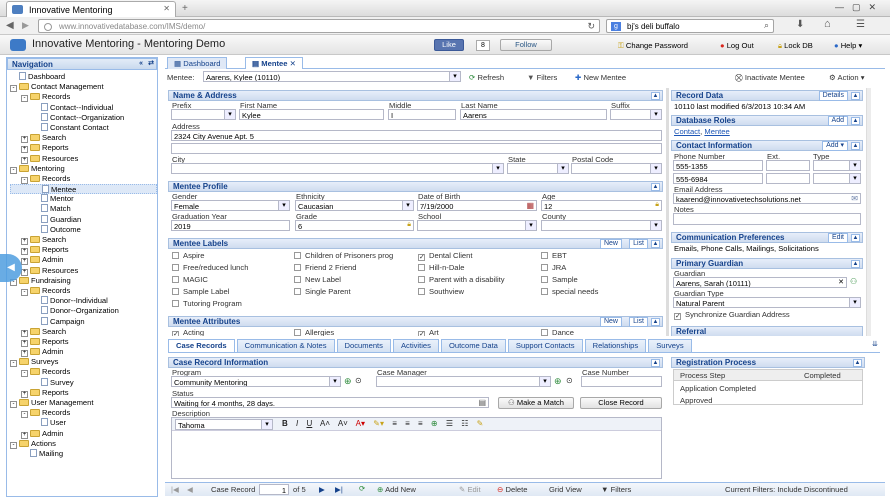  What do you see at coordinates (760, 282) in the screenshot?
I see `guardian-input: Aarens, Sarah (10111) ✕` at bounding box center [760, 282].